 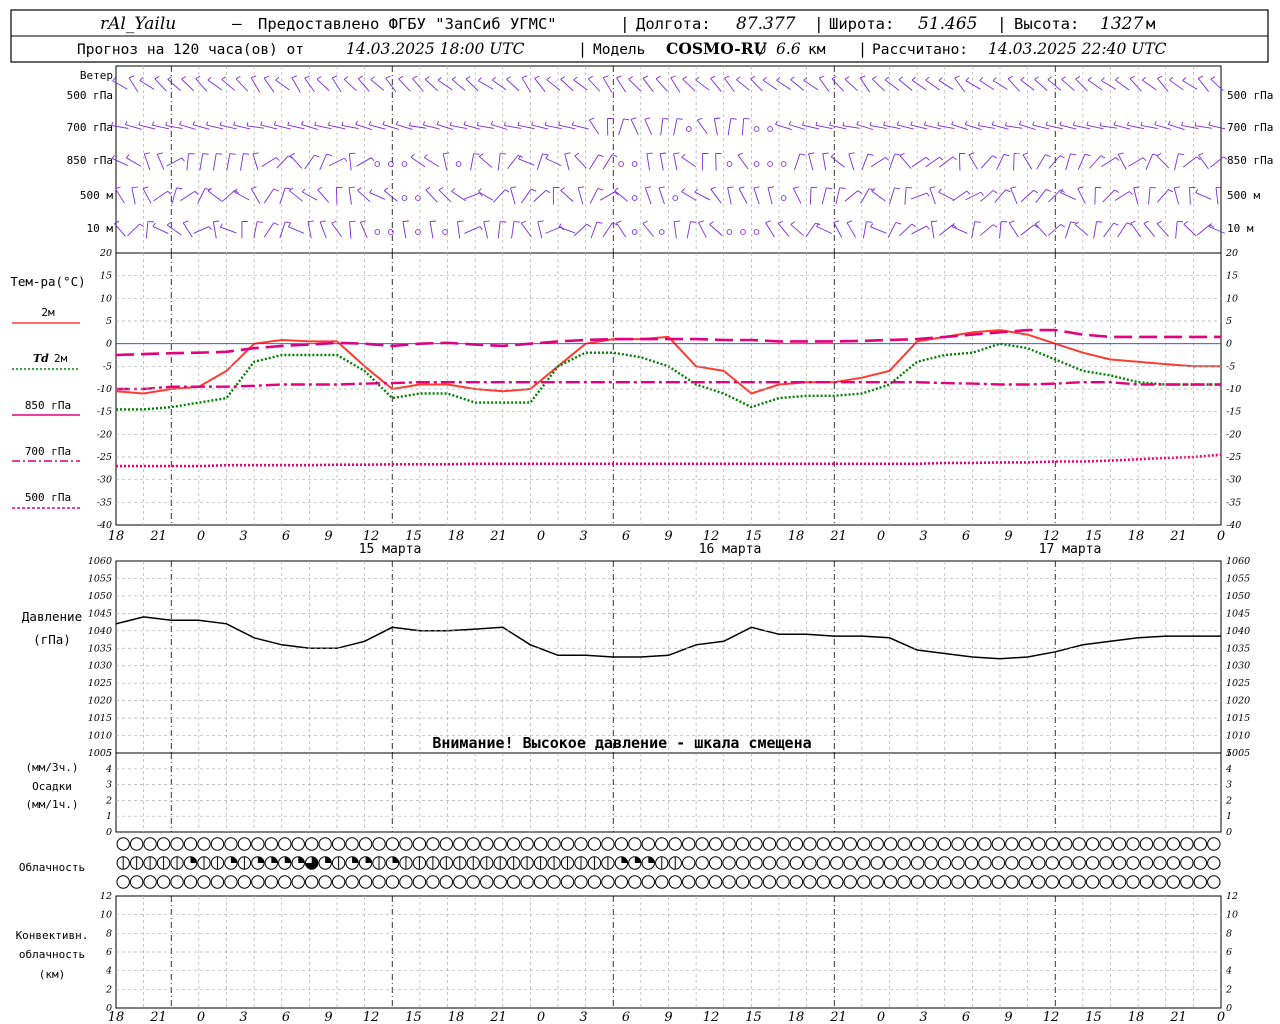 What do you see at coordinates (1230, 366) in the screenshot?
I see `ytick-right: -5` at bounding box center [1230, 366].